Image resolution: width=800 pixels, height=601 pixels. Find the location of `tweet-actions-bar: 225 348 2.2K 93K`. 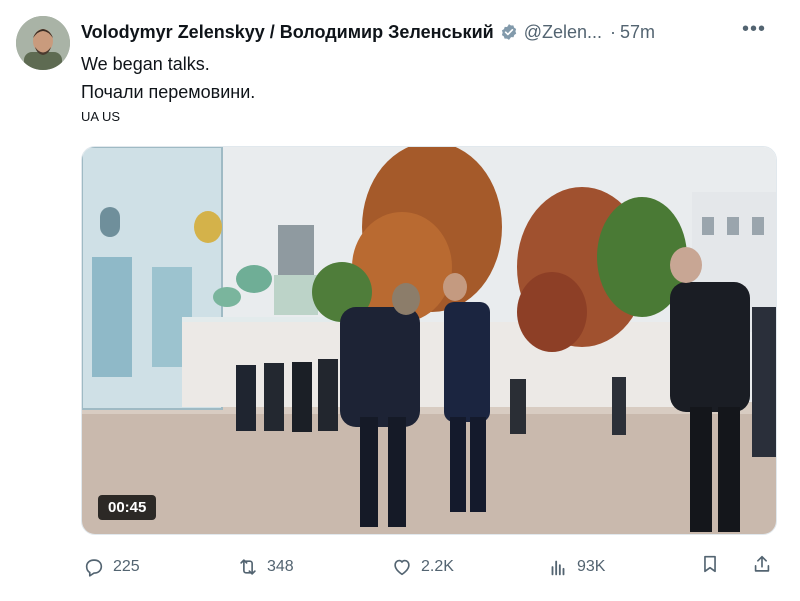

tweet-actions-bar: 225 348 2.2K 93K is located at coordinates (429, 567).